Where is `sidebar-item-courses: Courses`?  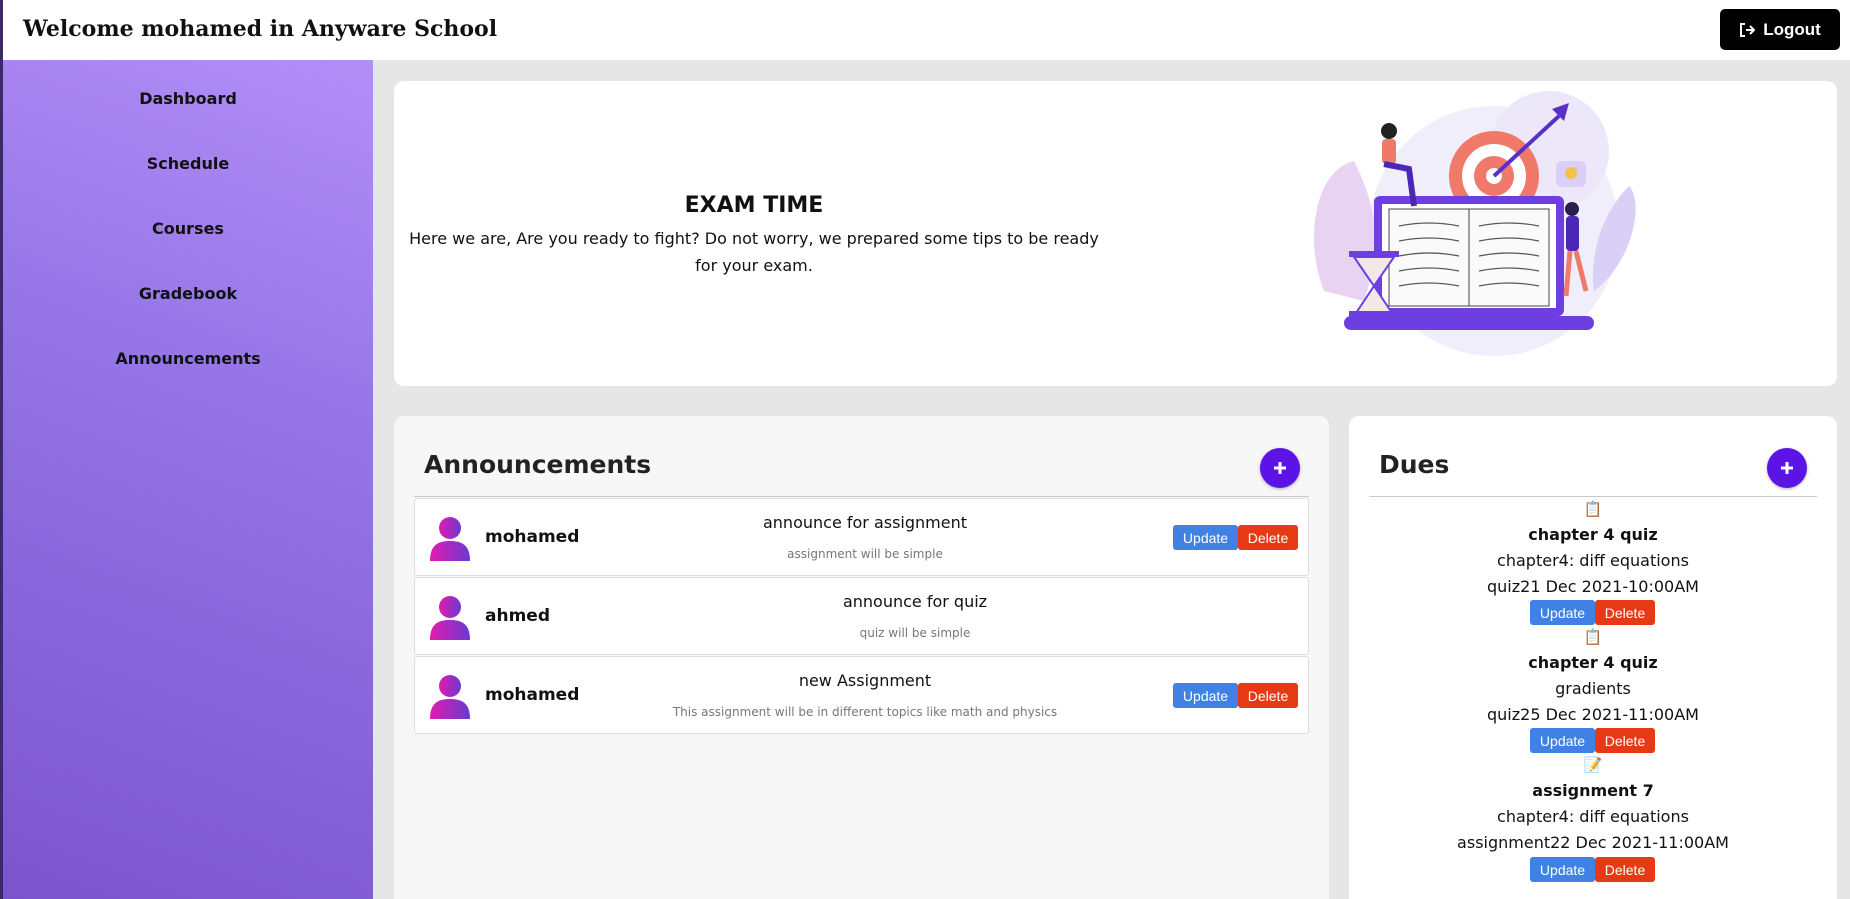
sidebar-item-courses: Courses is located at coordinates (188, 228).